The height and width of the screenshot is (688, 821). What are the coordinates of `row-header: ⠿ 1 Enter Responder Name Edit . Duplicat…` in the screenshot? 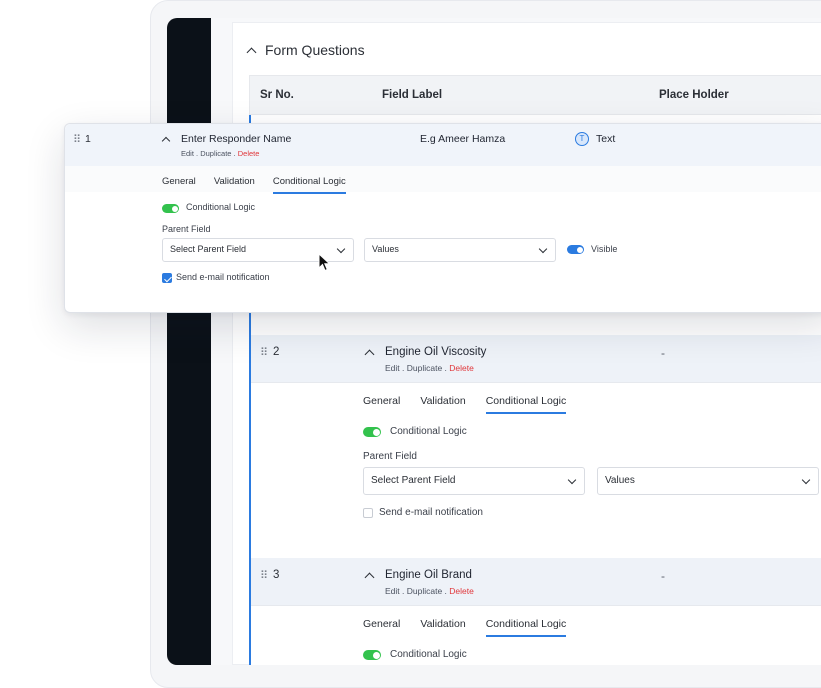 It's located at (443, 145).